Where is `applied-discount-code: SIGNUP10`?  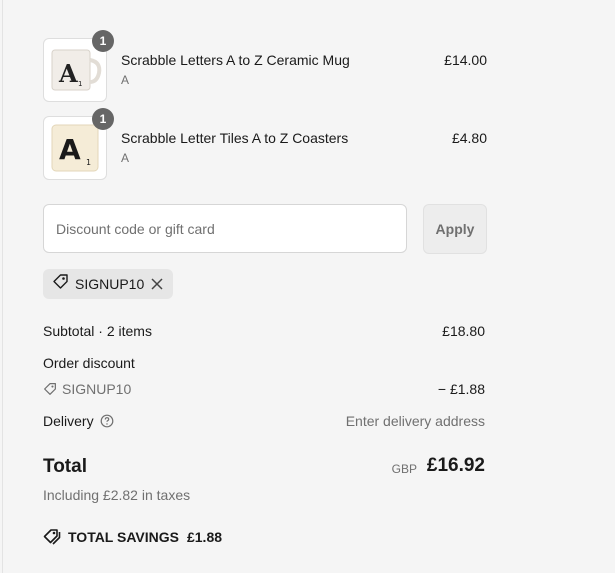
applied-discount-code: SIGNUP10 is located at coordinates (110, 284).